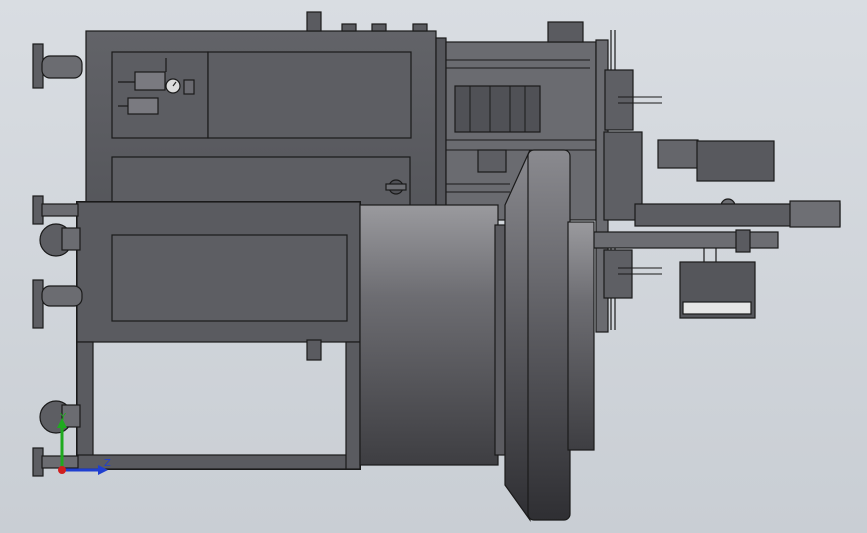 This screenshot has width=867, height=533. What do you see at coordinates (218, 462) in the screenshot?
I see `frame-bottom-rail` at bounding box center [218, 462].